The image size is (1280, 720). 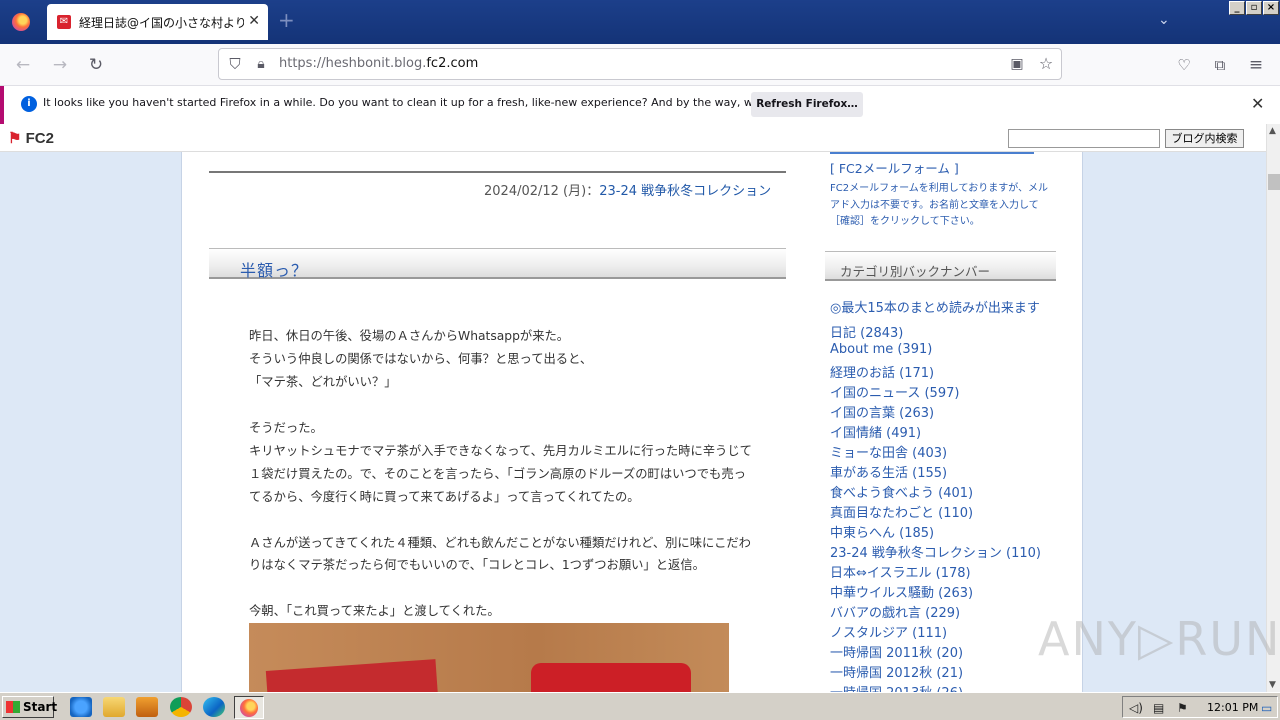 I want to click on post-meta: 2024/02/12 (月)：23-24 戦争秋冬コレクション, so click(x=628, y=191).